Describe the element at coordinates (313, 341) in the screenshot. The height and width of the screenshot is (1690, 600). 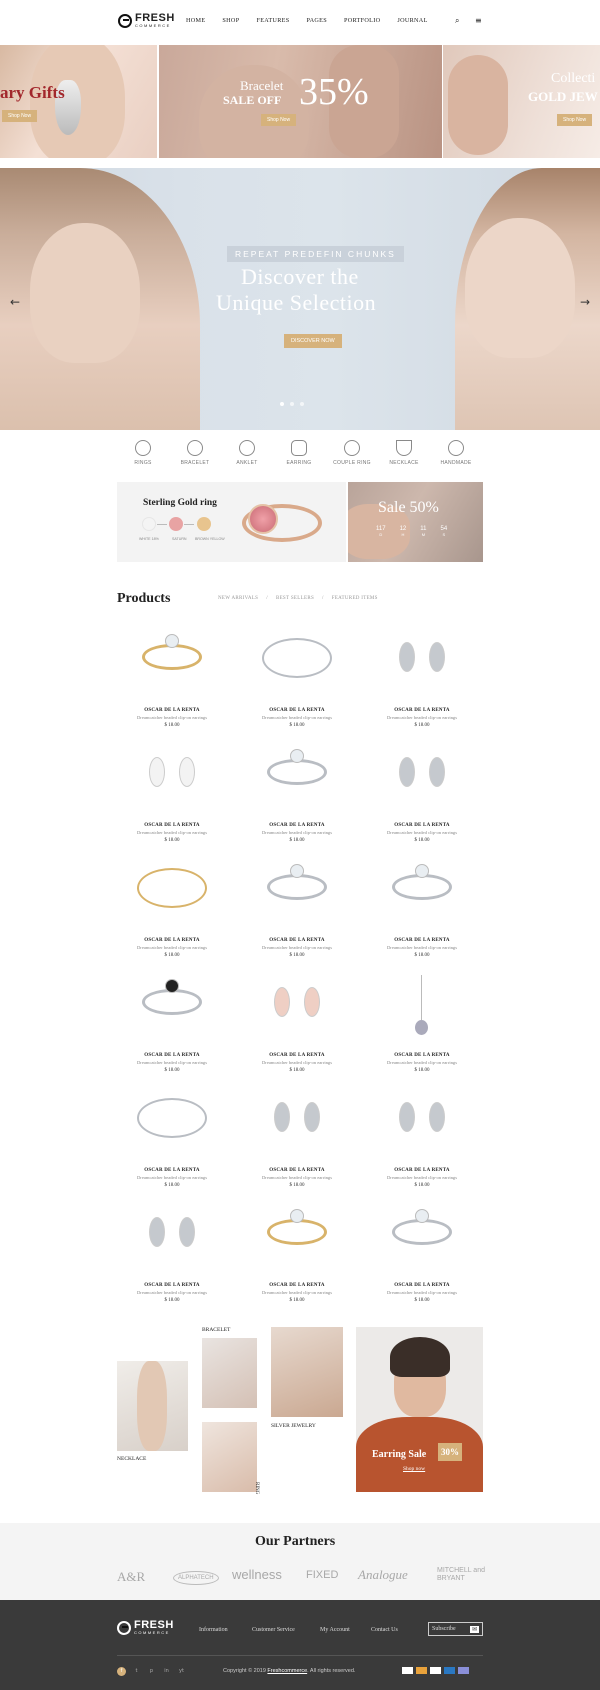
I see `hero-discover-button: DISCOVER NOW` at that location.